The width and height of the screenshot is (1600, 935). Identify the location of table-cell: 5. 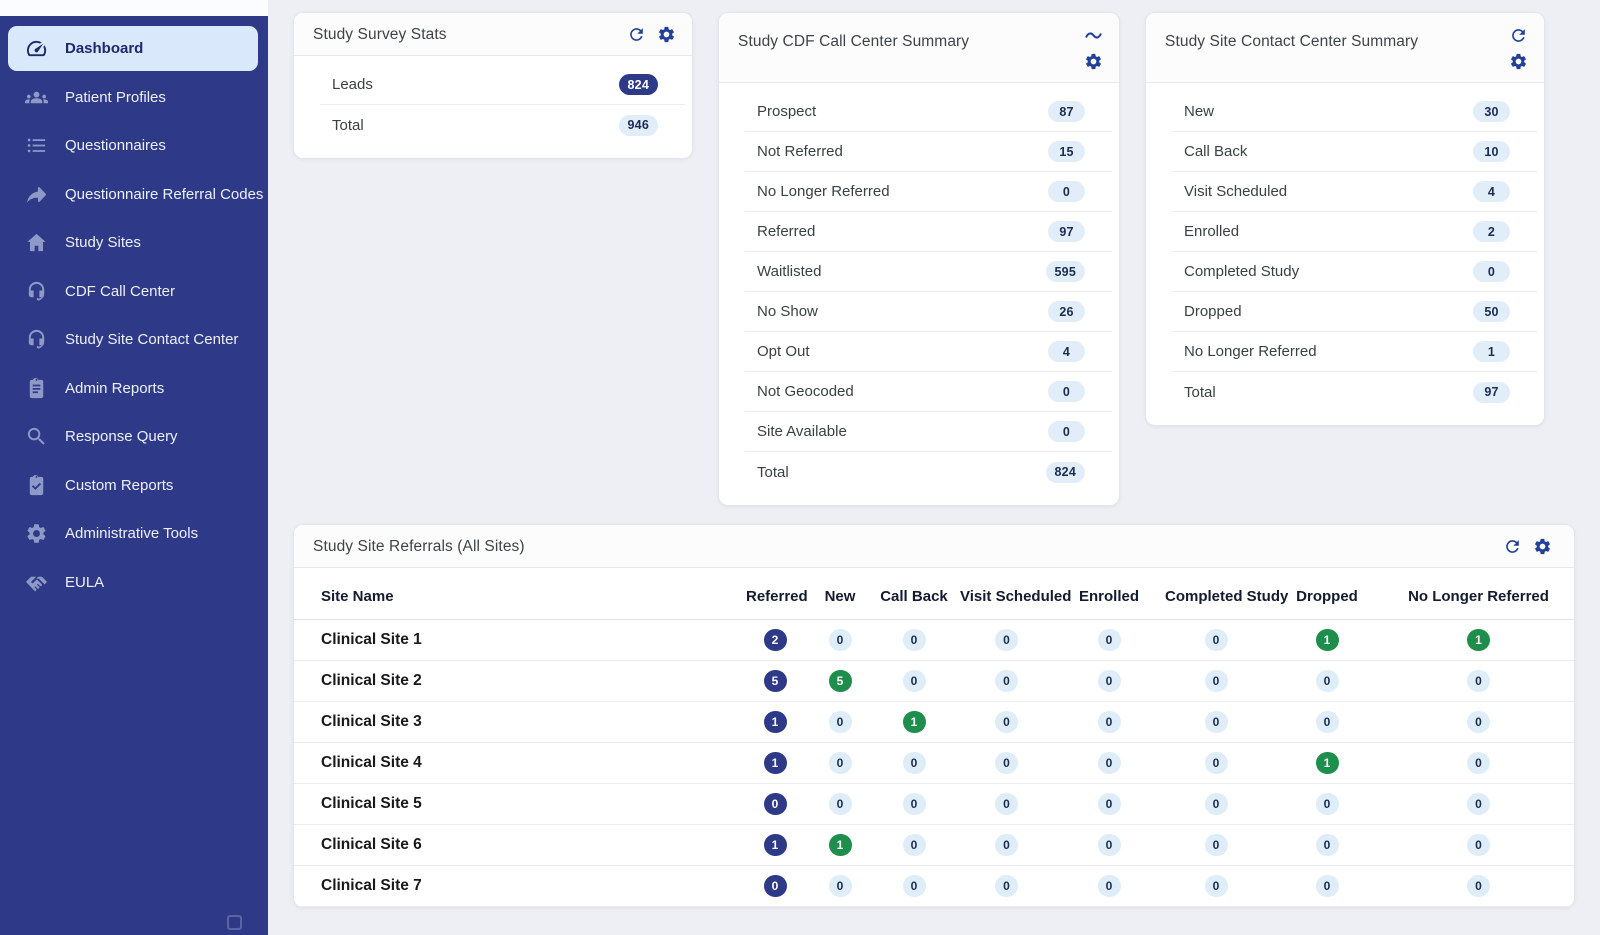
(775, 681).